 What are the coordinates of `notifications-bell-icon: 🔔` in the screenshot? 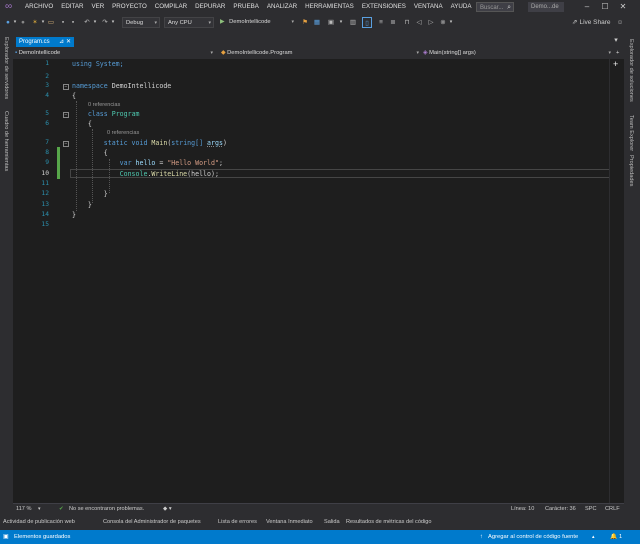 It's located at (613, 537).